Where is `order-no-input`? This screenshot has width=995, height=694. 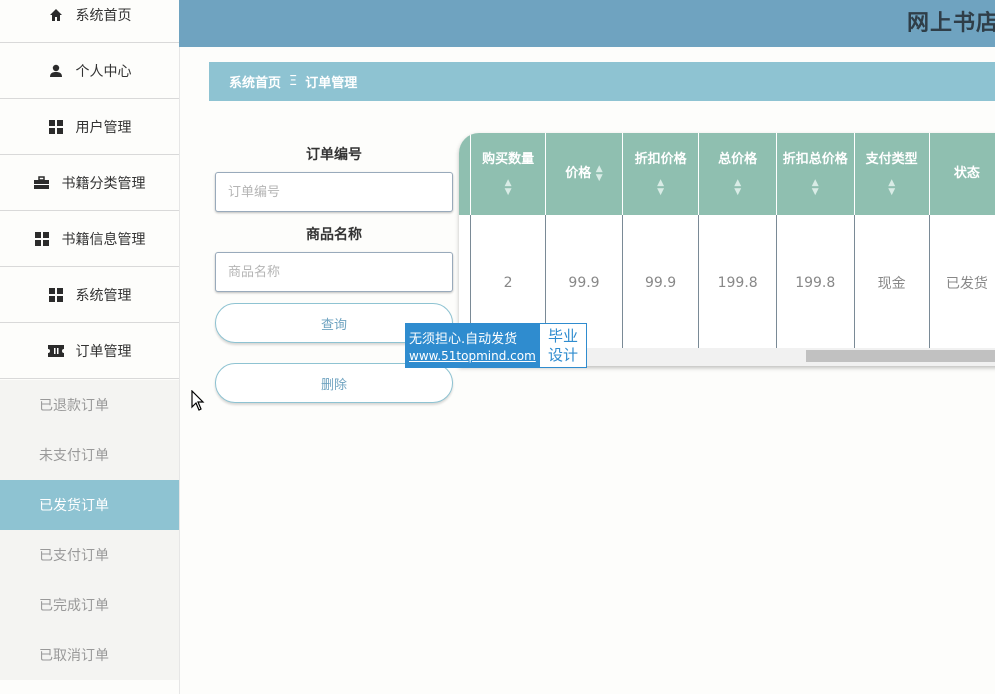 order-no-input is located at coordinates (334, 192).